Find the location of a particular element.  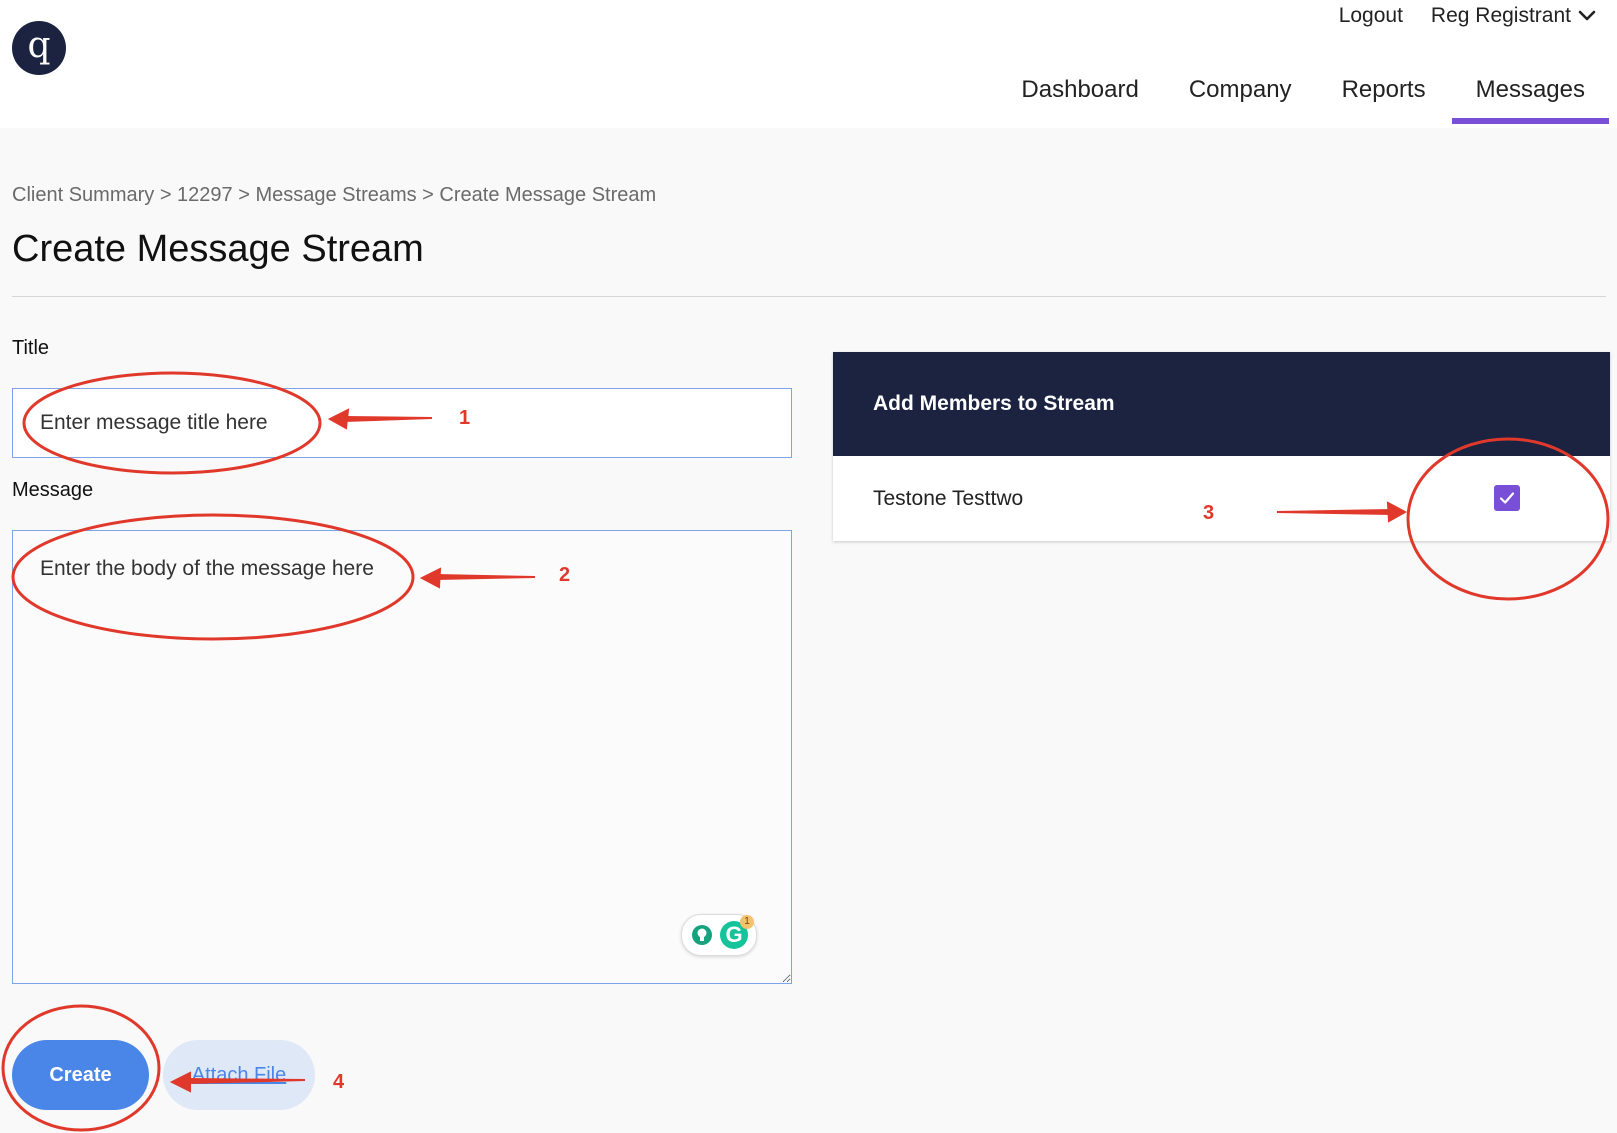

page-title: Create Message Stream is located at coordinates (218, 249).